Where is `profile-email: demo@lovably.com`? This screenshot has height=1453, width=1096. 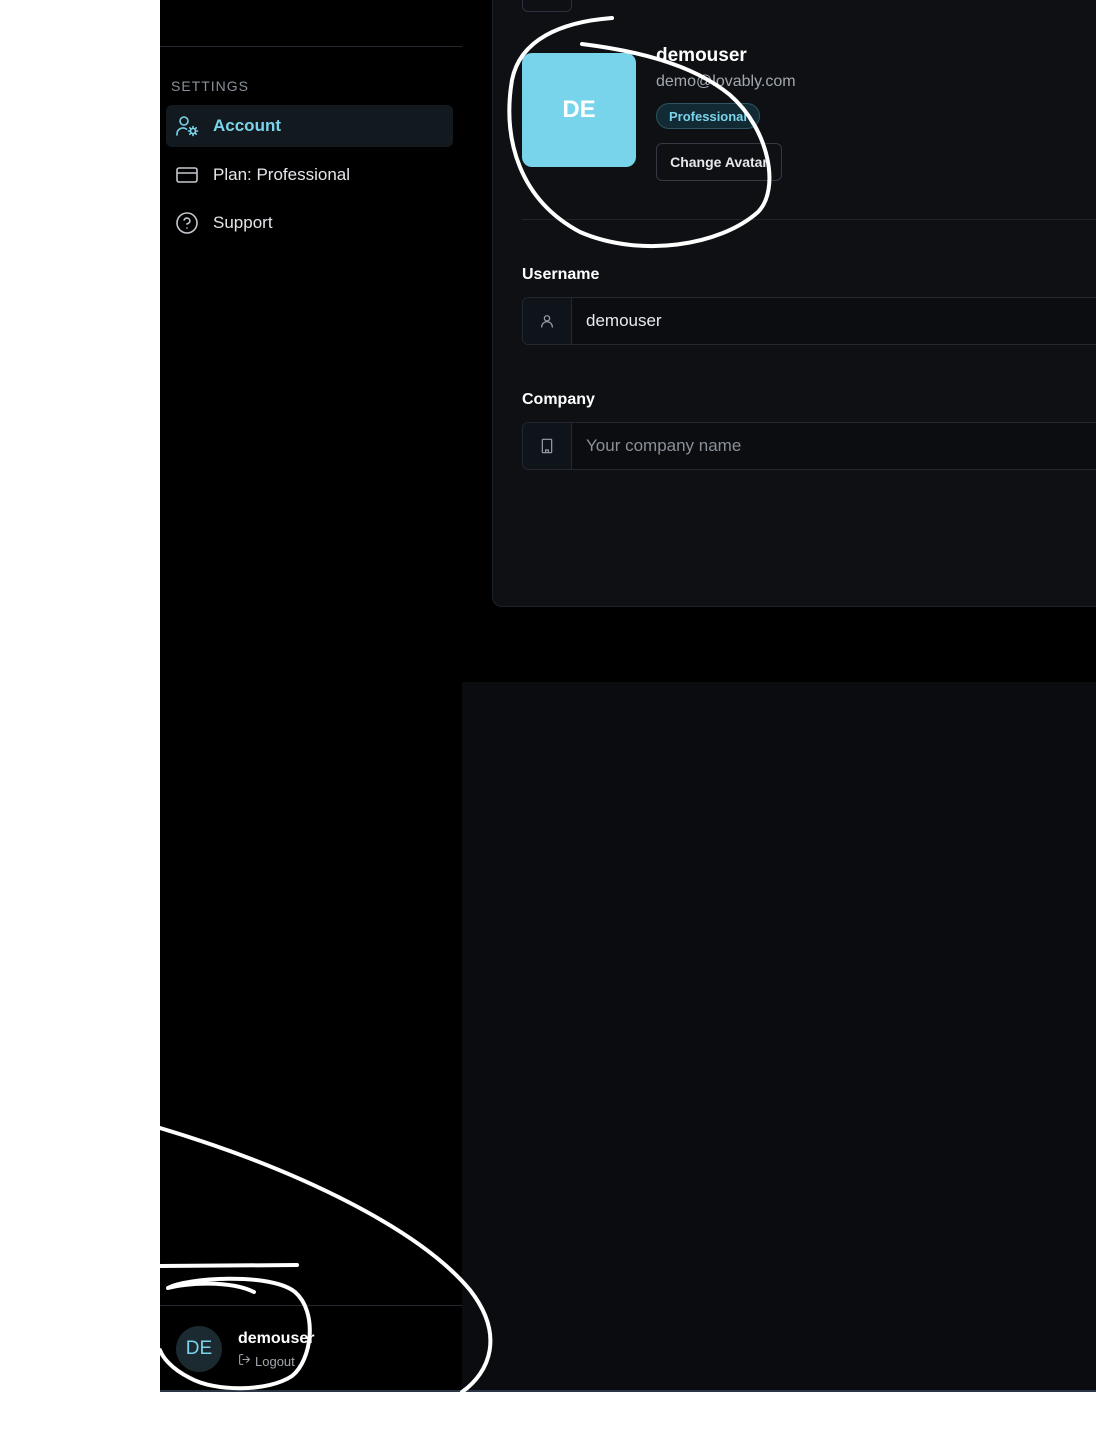
profile-email: demo@lovably.com is located at coordinates (726, 81).